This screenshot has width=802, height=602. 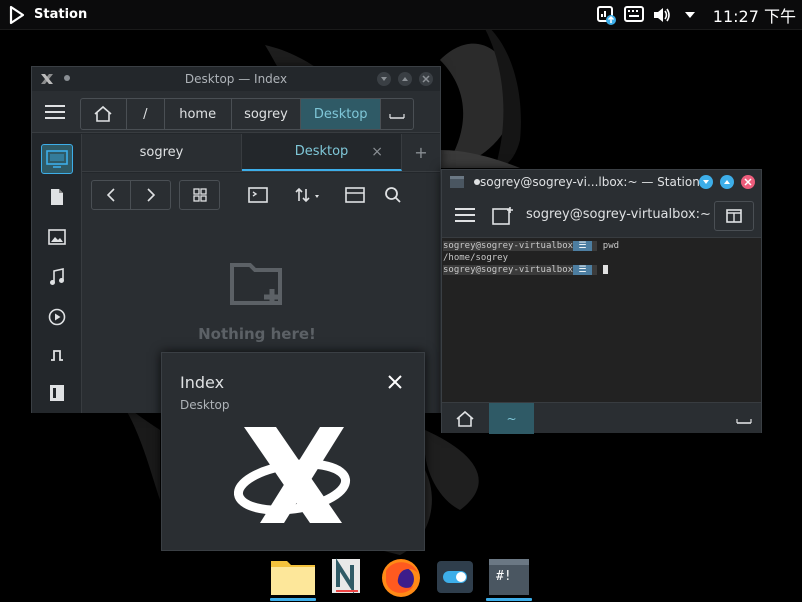 What do you see at coordinates (198, 114) in the screenshot?
I see `breadcrumb-home: home` at bounding box center [198, 114].